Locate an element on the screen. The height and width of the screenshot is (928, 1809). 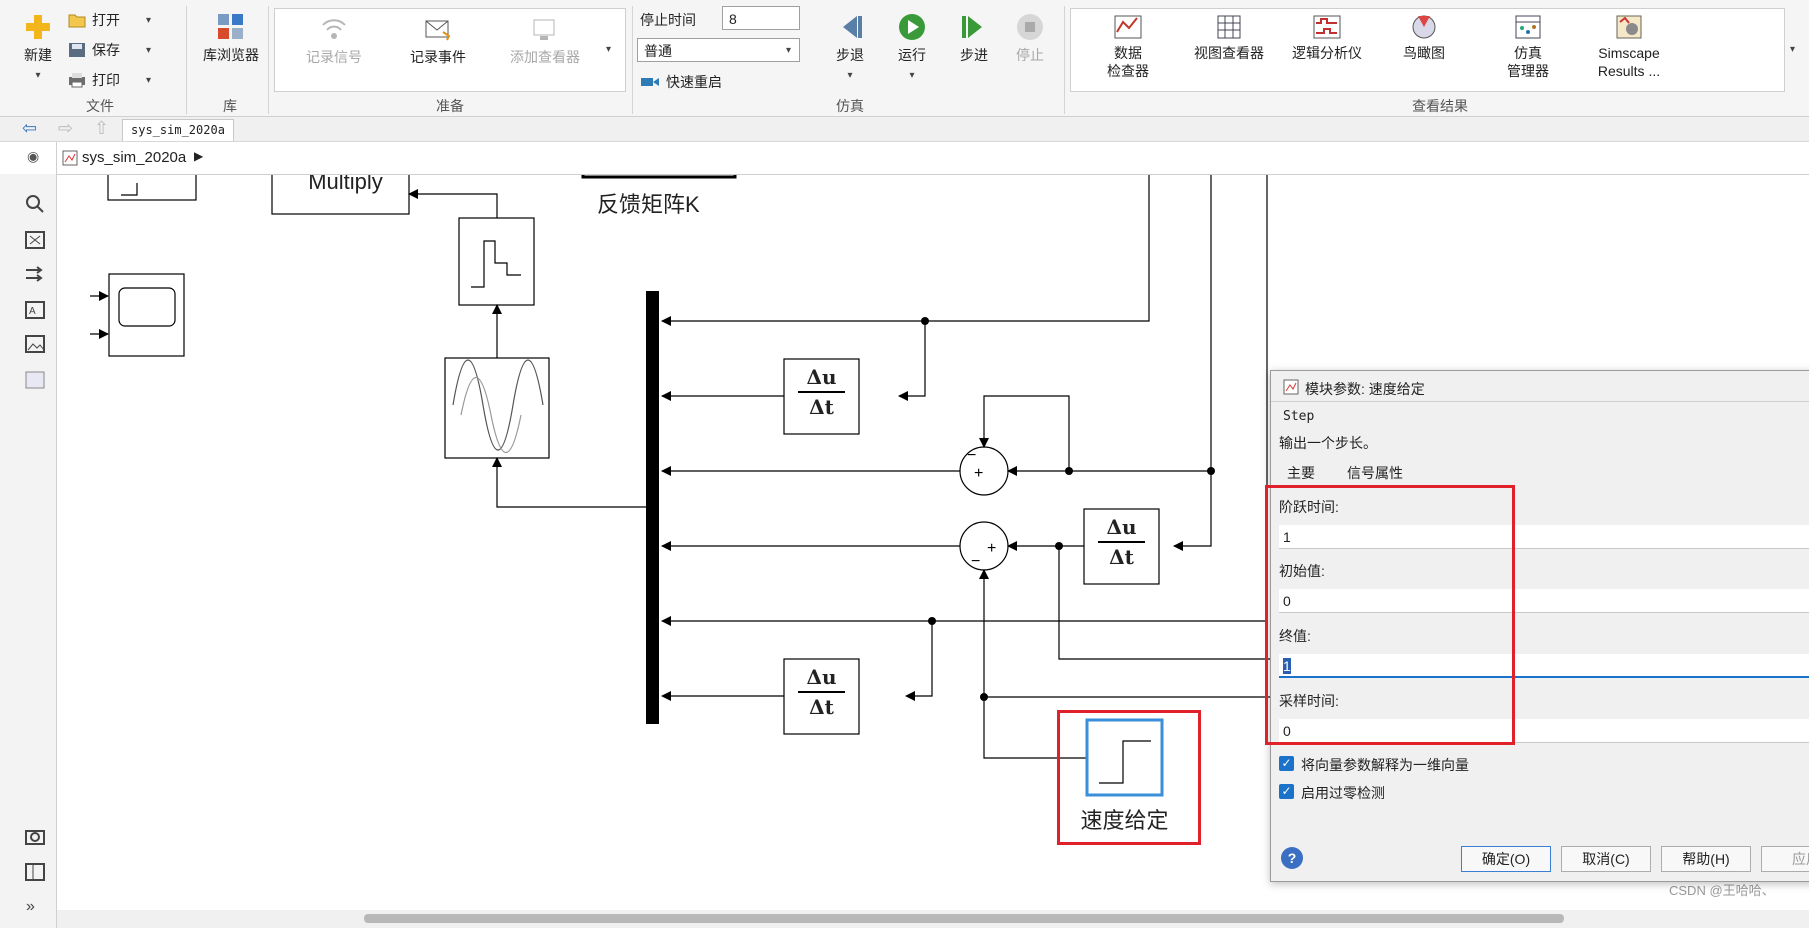
area-icon is located at coordinates (35, 380).